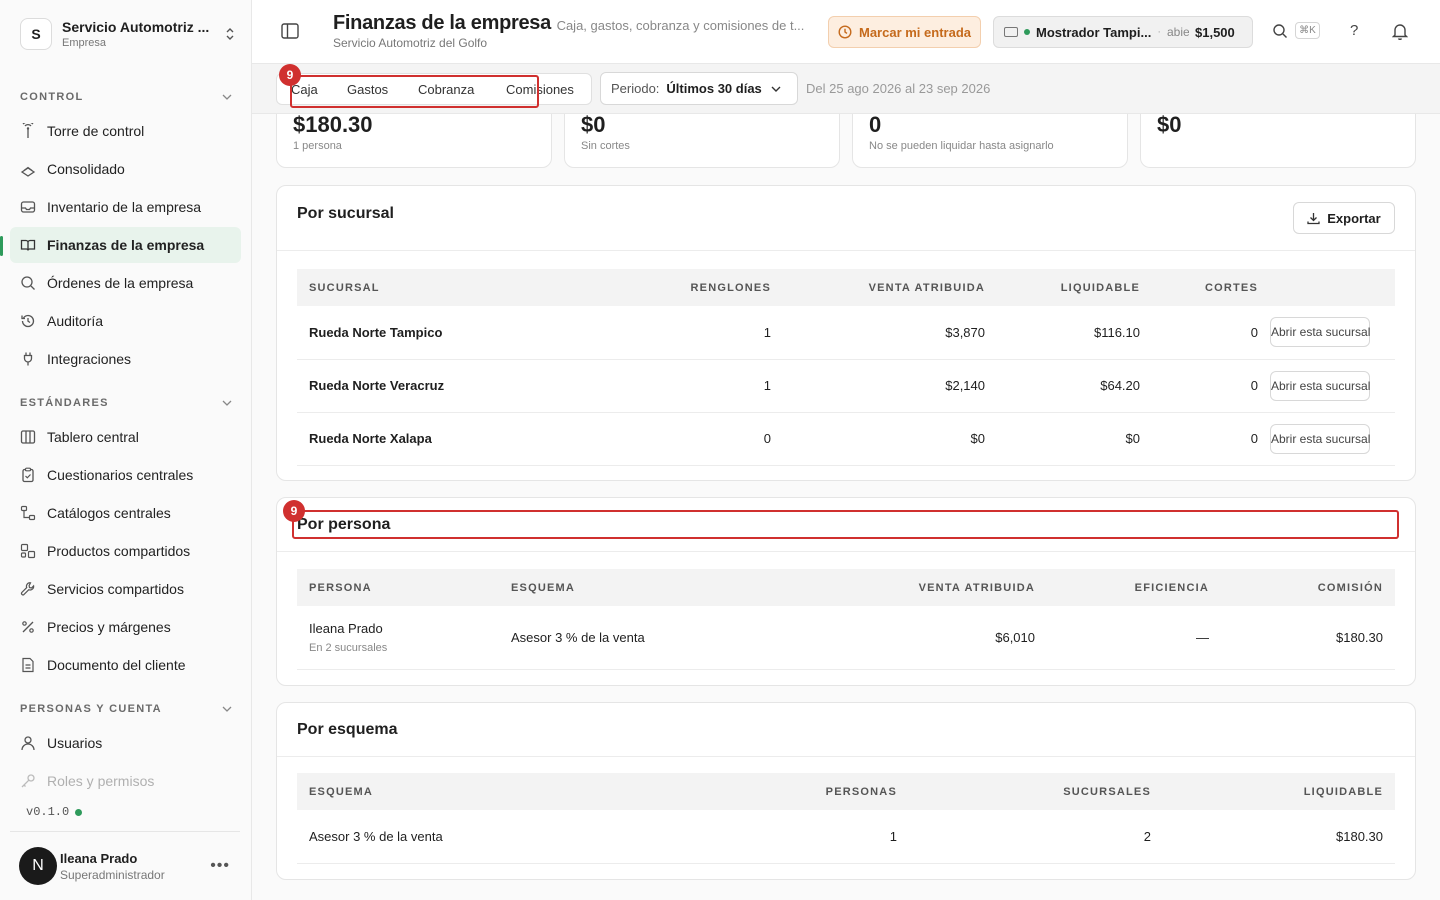  I want to click on cash-counter-button: Mostrador Tampi... · abierta $1,500, so click(1123, 32).